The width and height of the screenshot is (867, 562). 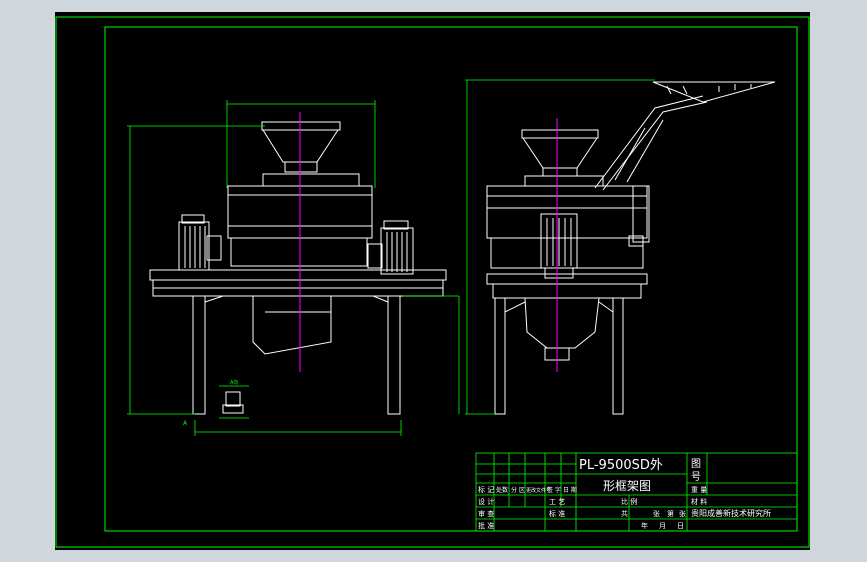 I want to click on hopper-rim, so click(x=301, y=126).